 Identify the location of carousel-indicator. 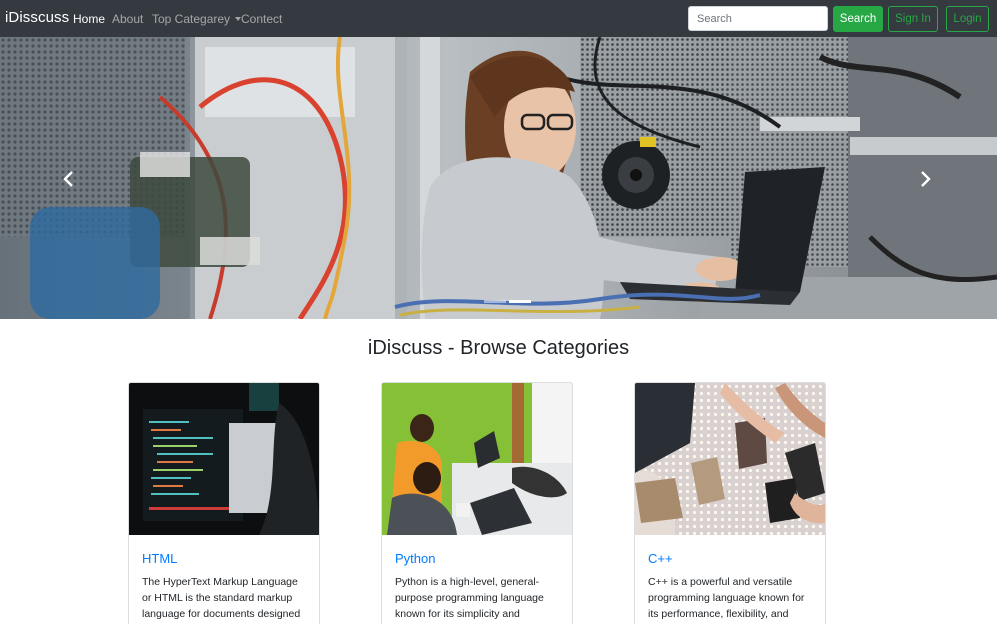
(495, 301).